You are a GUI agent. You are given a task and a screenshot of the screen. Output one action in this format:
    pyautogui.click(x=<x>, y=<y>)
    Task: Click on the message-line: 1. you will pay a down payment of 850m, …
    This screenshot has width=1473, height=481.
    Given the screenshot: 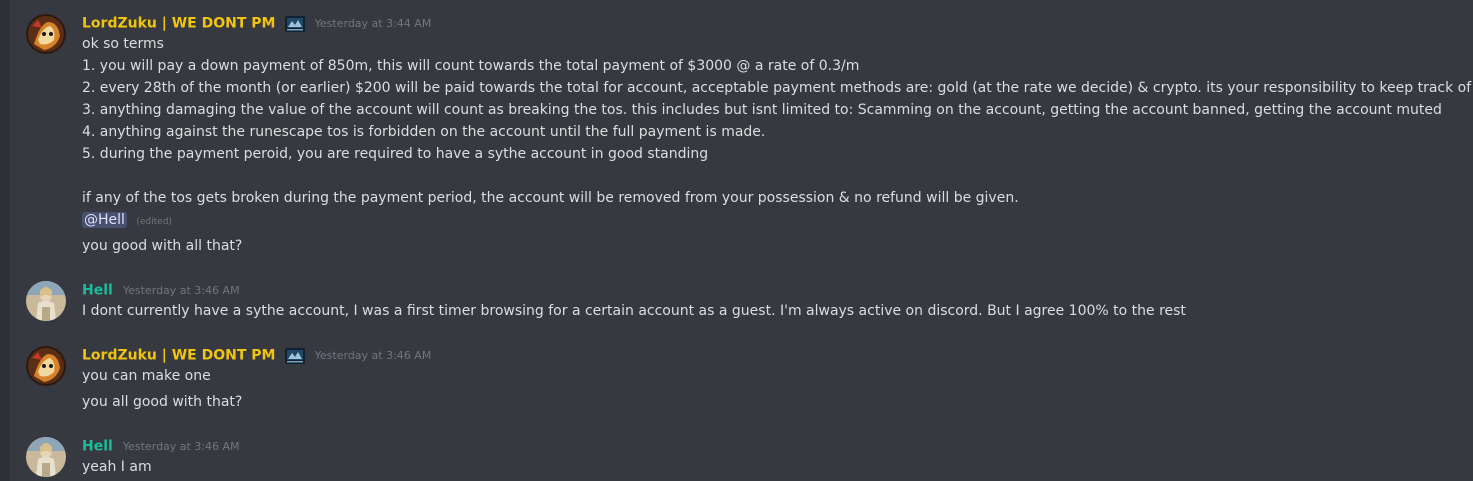 What is the action you would take?
    pyautogui.click(x=471, y=66)
    